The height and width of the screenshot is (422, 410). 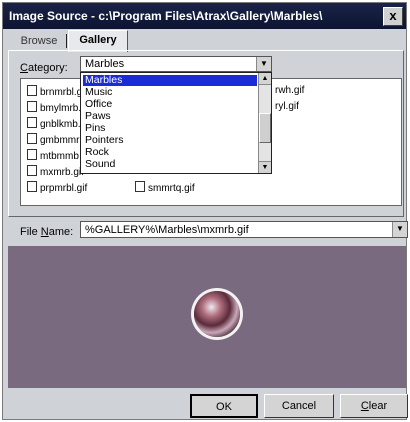 What do you see at coordinates (217, 314) in the screenshot?
I see `marble-preview-image` at bounding box center [217, 314].